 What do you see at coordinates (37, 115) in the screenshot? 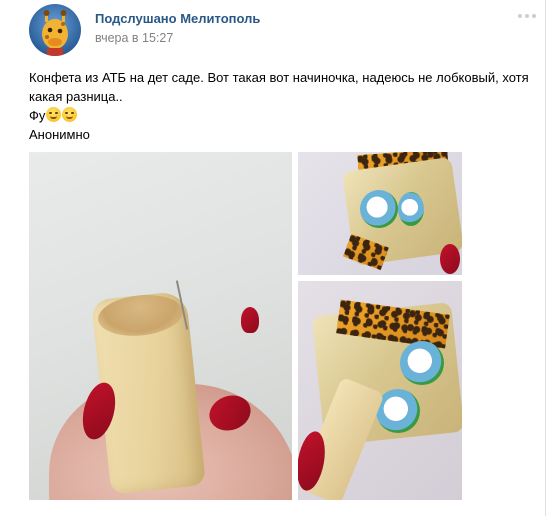
I see `post-text-prefix: Фу` at bounding box center [37, 115].